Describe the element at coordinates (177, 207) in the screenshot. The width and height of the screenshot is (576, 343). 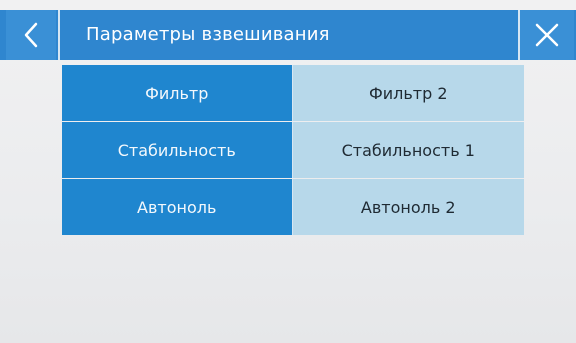
I see `autozero-label: Автоноль` at that location.